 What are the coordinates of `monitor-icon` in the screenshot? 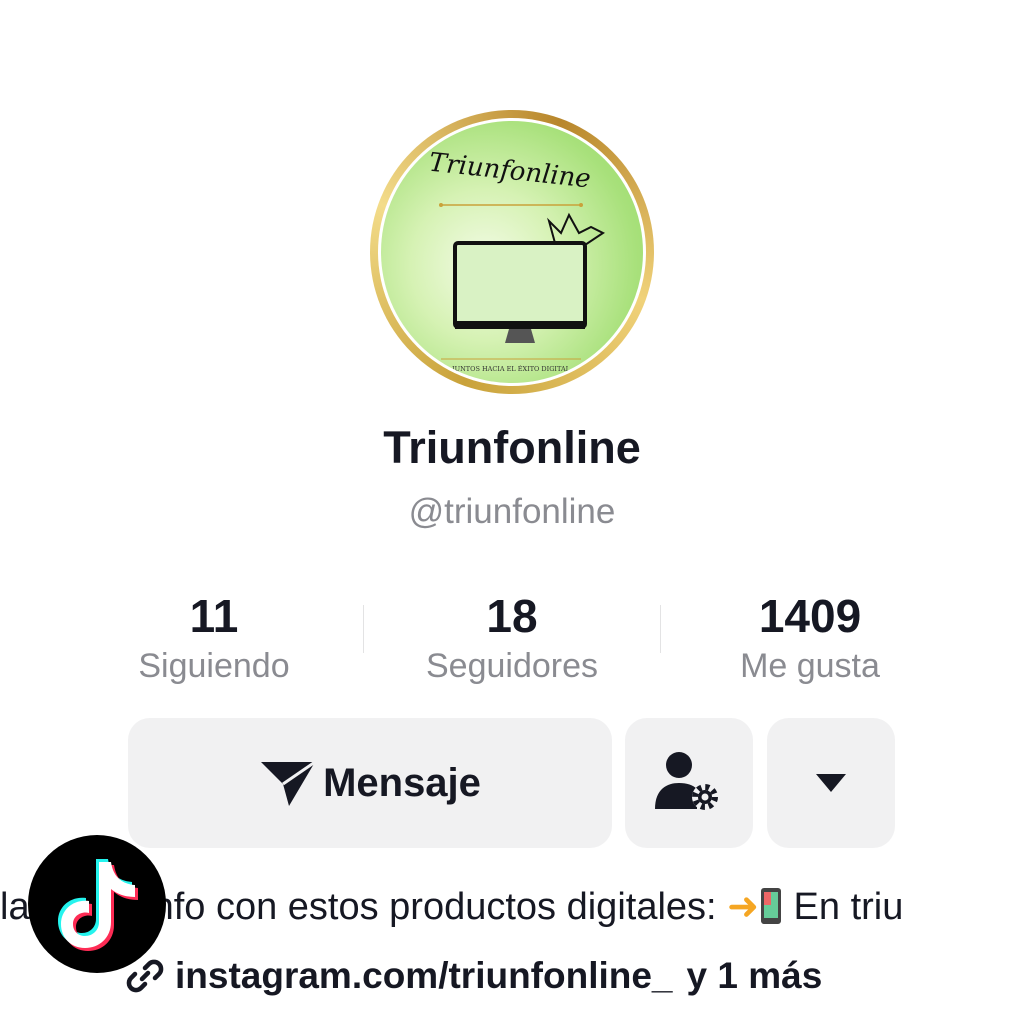 It's located at (520, 285).